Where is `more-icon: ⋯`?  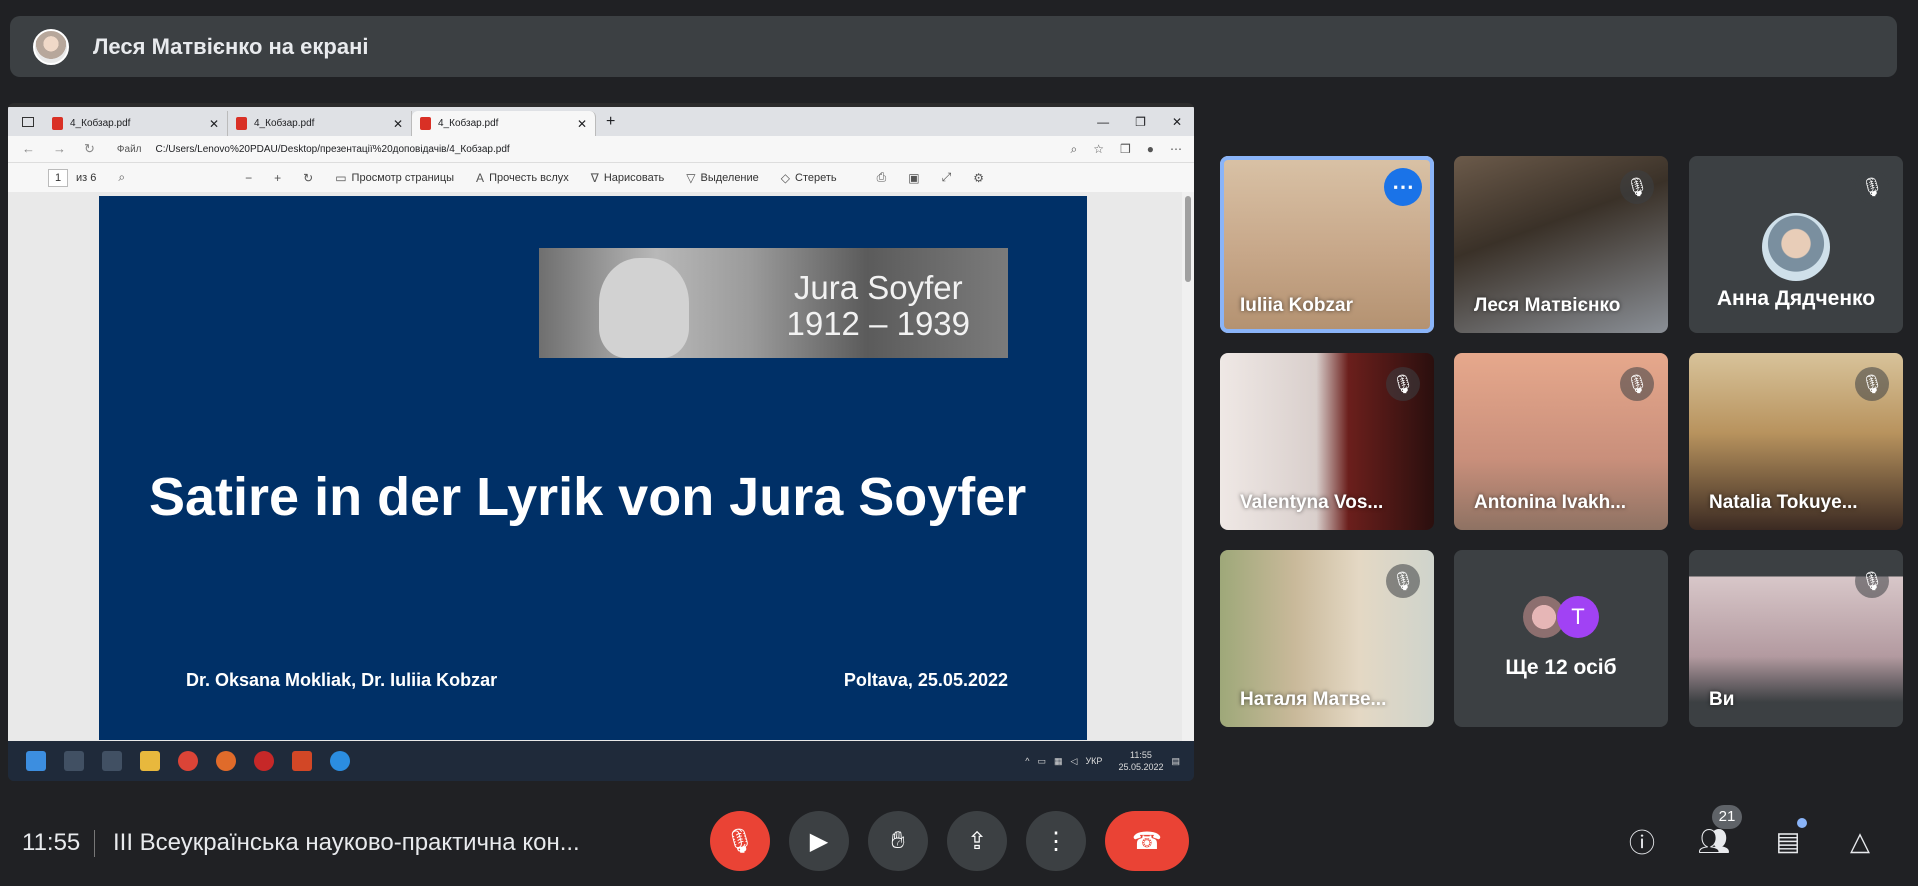 more-icon: ⋯ is located at coordinates (1176, 149).